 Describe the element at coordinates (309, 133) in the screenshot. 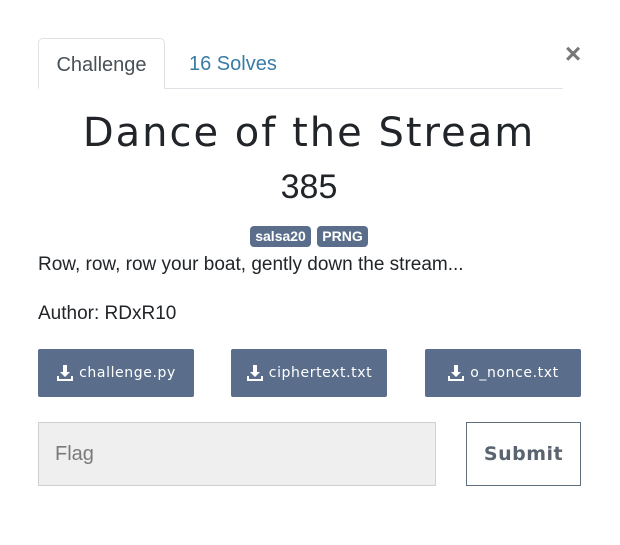

I see `challenge-title: Dance of the Stream` at that location.